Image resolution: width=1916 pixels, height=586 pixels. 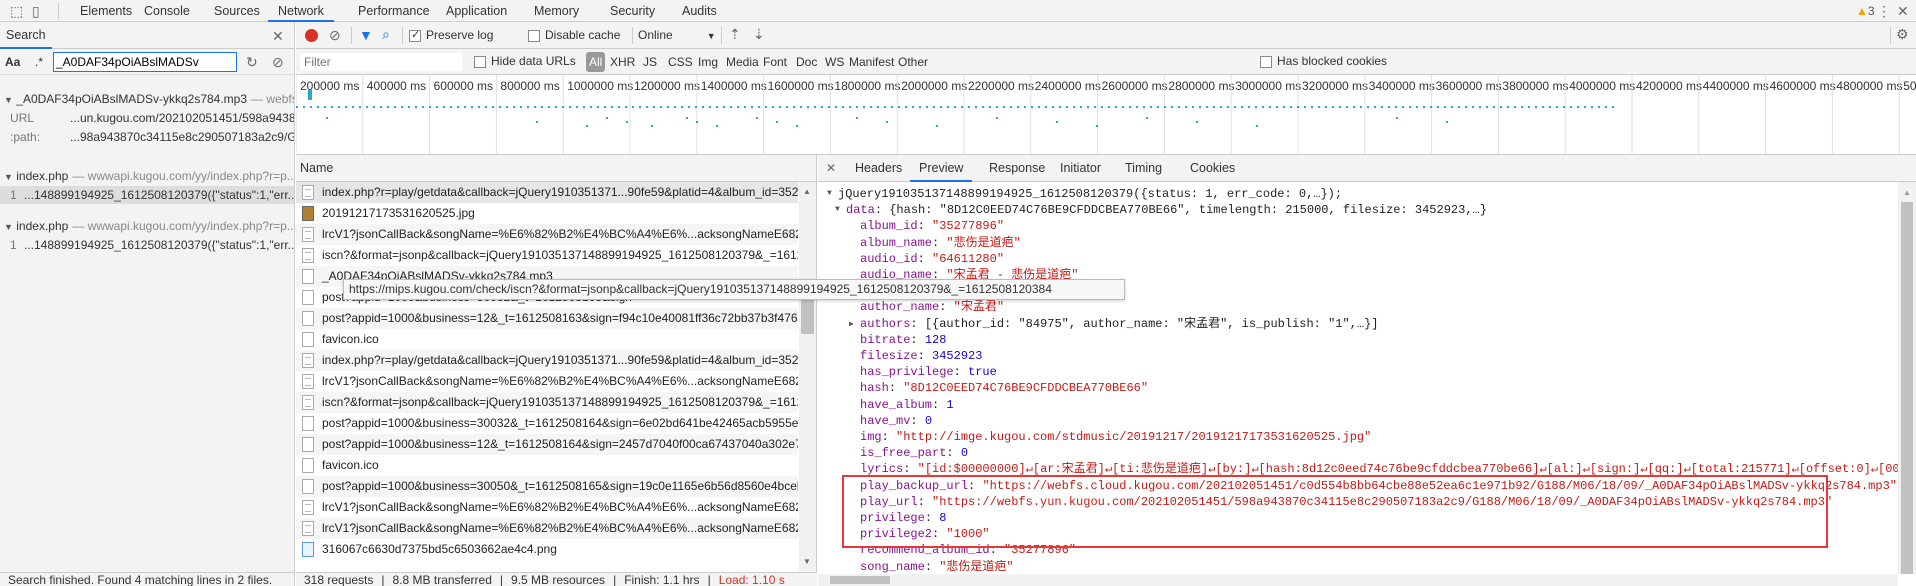 I want to click on tab-cookies: Cookies, so click(x=1212, y=168).